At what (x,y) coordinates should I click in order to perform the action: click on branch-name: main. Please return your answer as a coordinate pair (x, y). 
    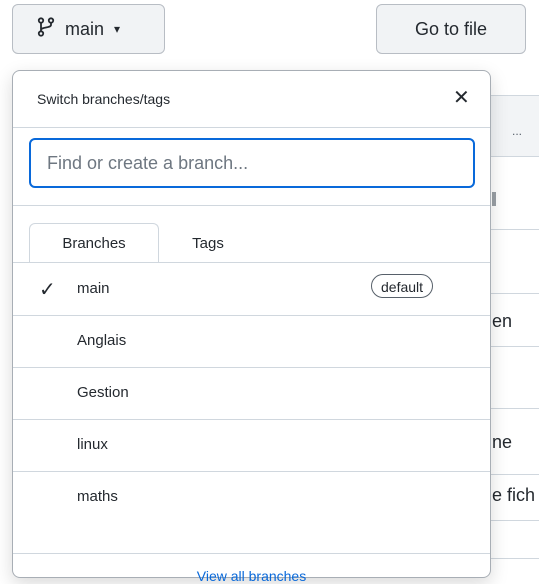
    Looking at the image, I should click on (93, 288).